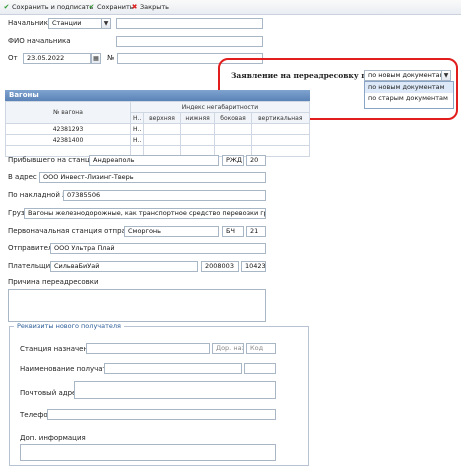 Image resolution: width=461 pixels, height=466 pixels. What do you see at coordinates (228, 348) in the screenshot?
I see `dest-road-field: Дор. назн` at bounding box center [228, 348].